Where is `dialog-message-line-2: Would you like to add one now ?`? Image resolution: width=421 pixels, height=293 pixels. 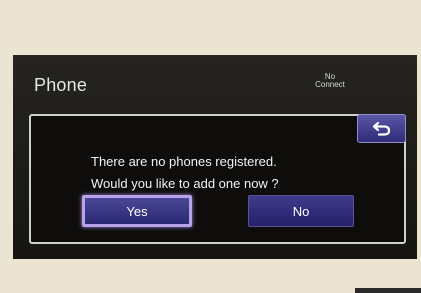 dialog-message-line-2: Would you like to add one now ? is located at coordinates (185, 183).